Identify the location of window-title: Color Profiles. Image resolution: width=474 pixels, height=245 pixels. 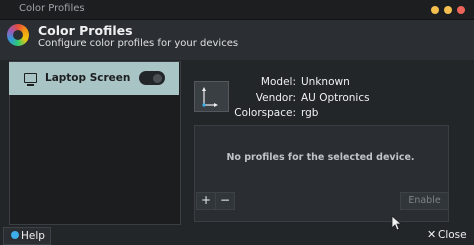
(52, 8).